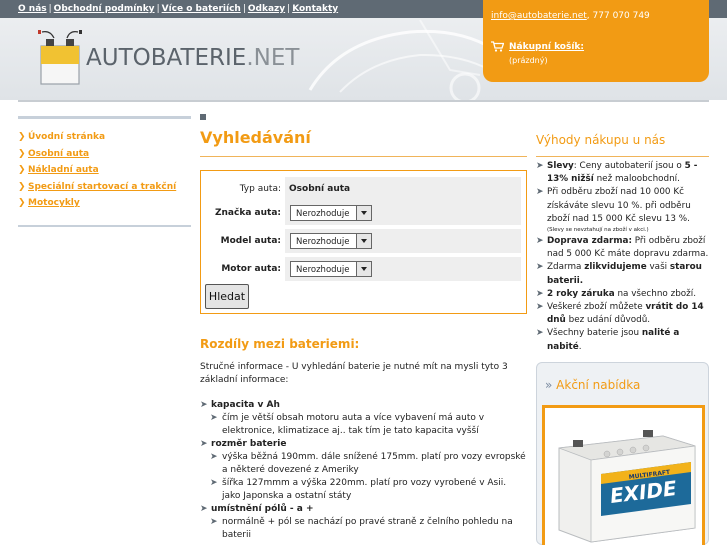 Image resolution: width=727 pixels, height=545 pixels. Describe the element at coordinates (250, 241) in the screenshot. I see `model-label: Model auta:` at that location.